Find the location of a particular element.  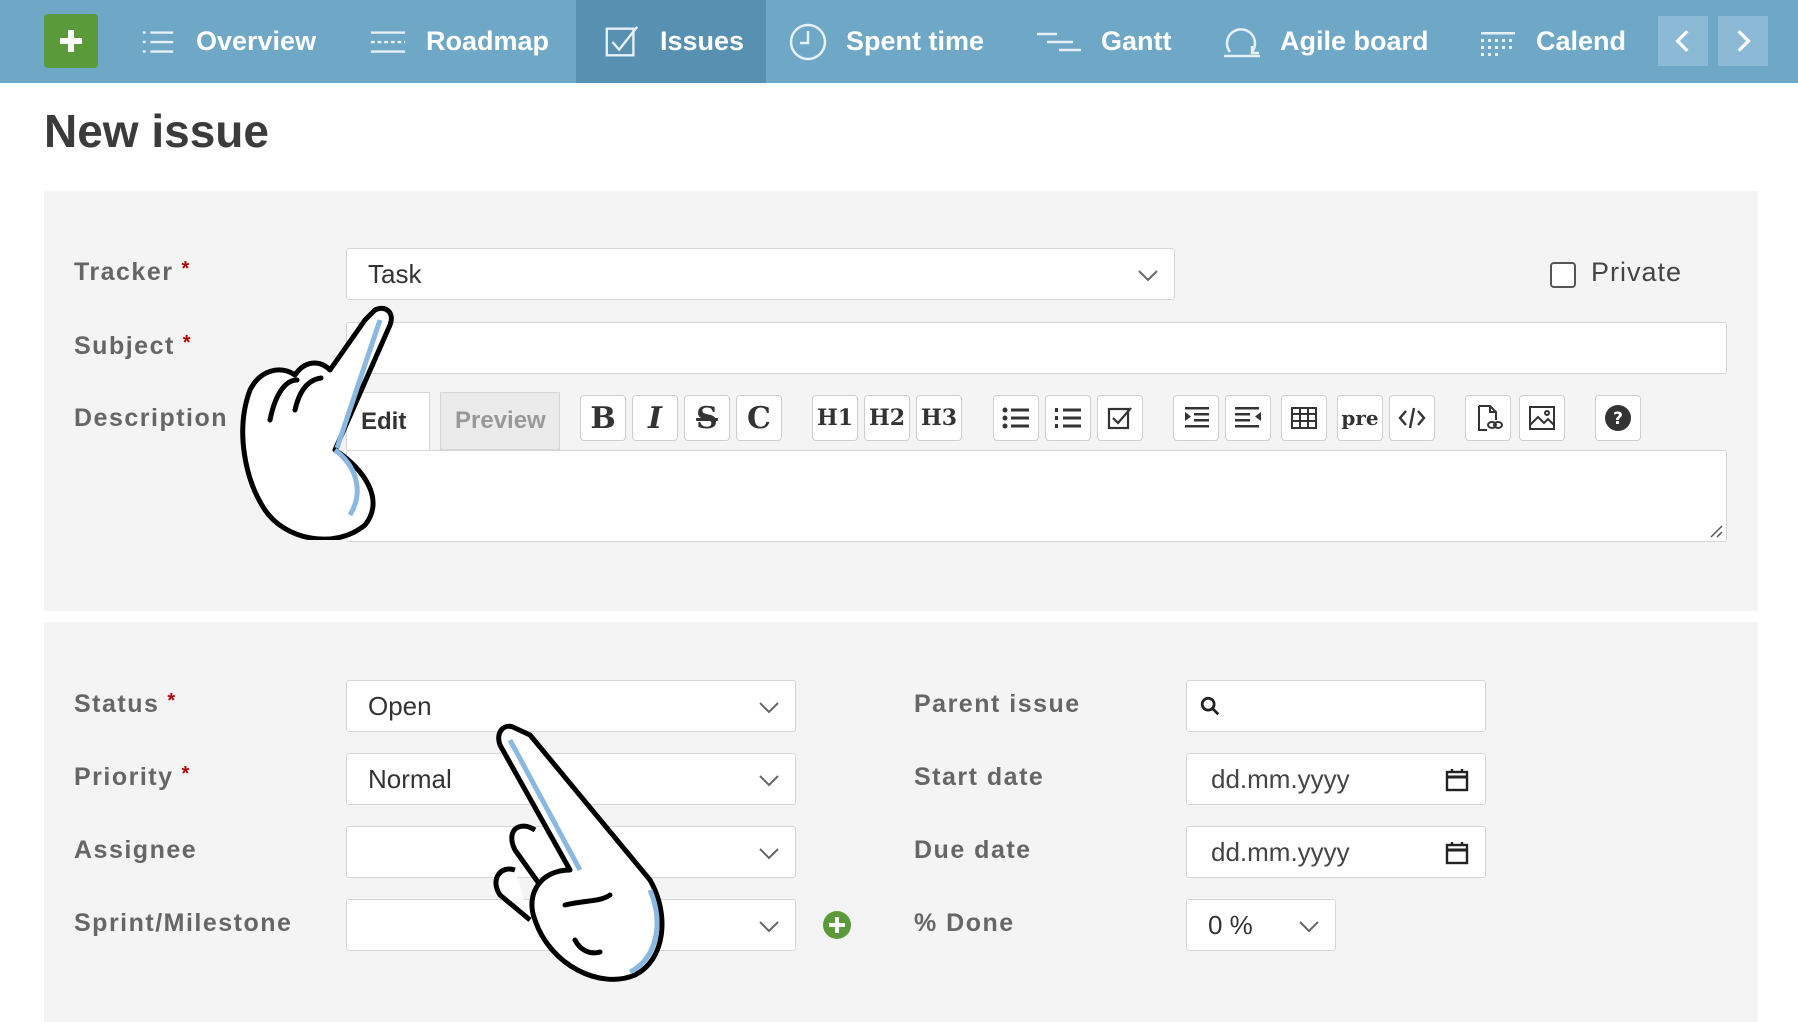

document-link-icon is located at coordinates (1490, 418).